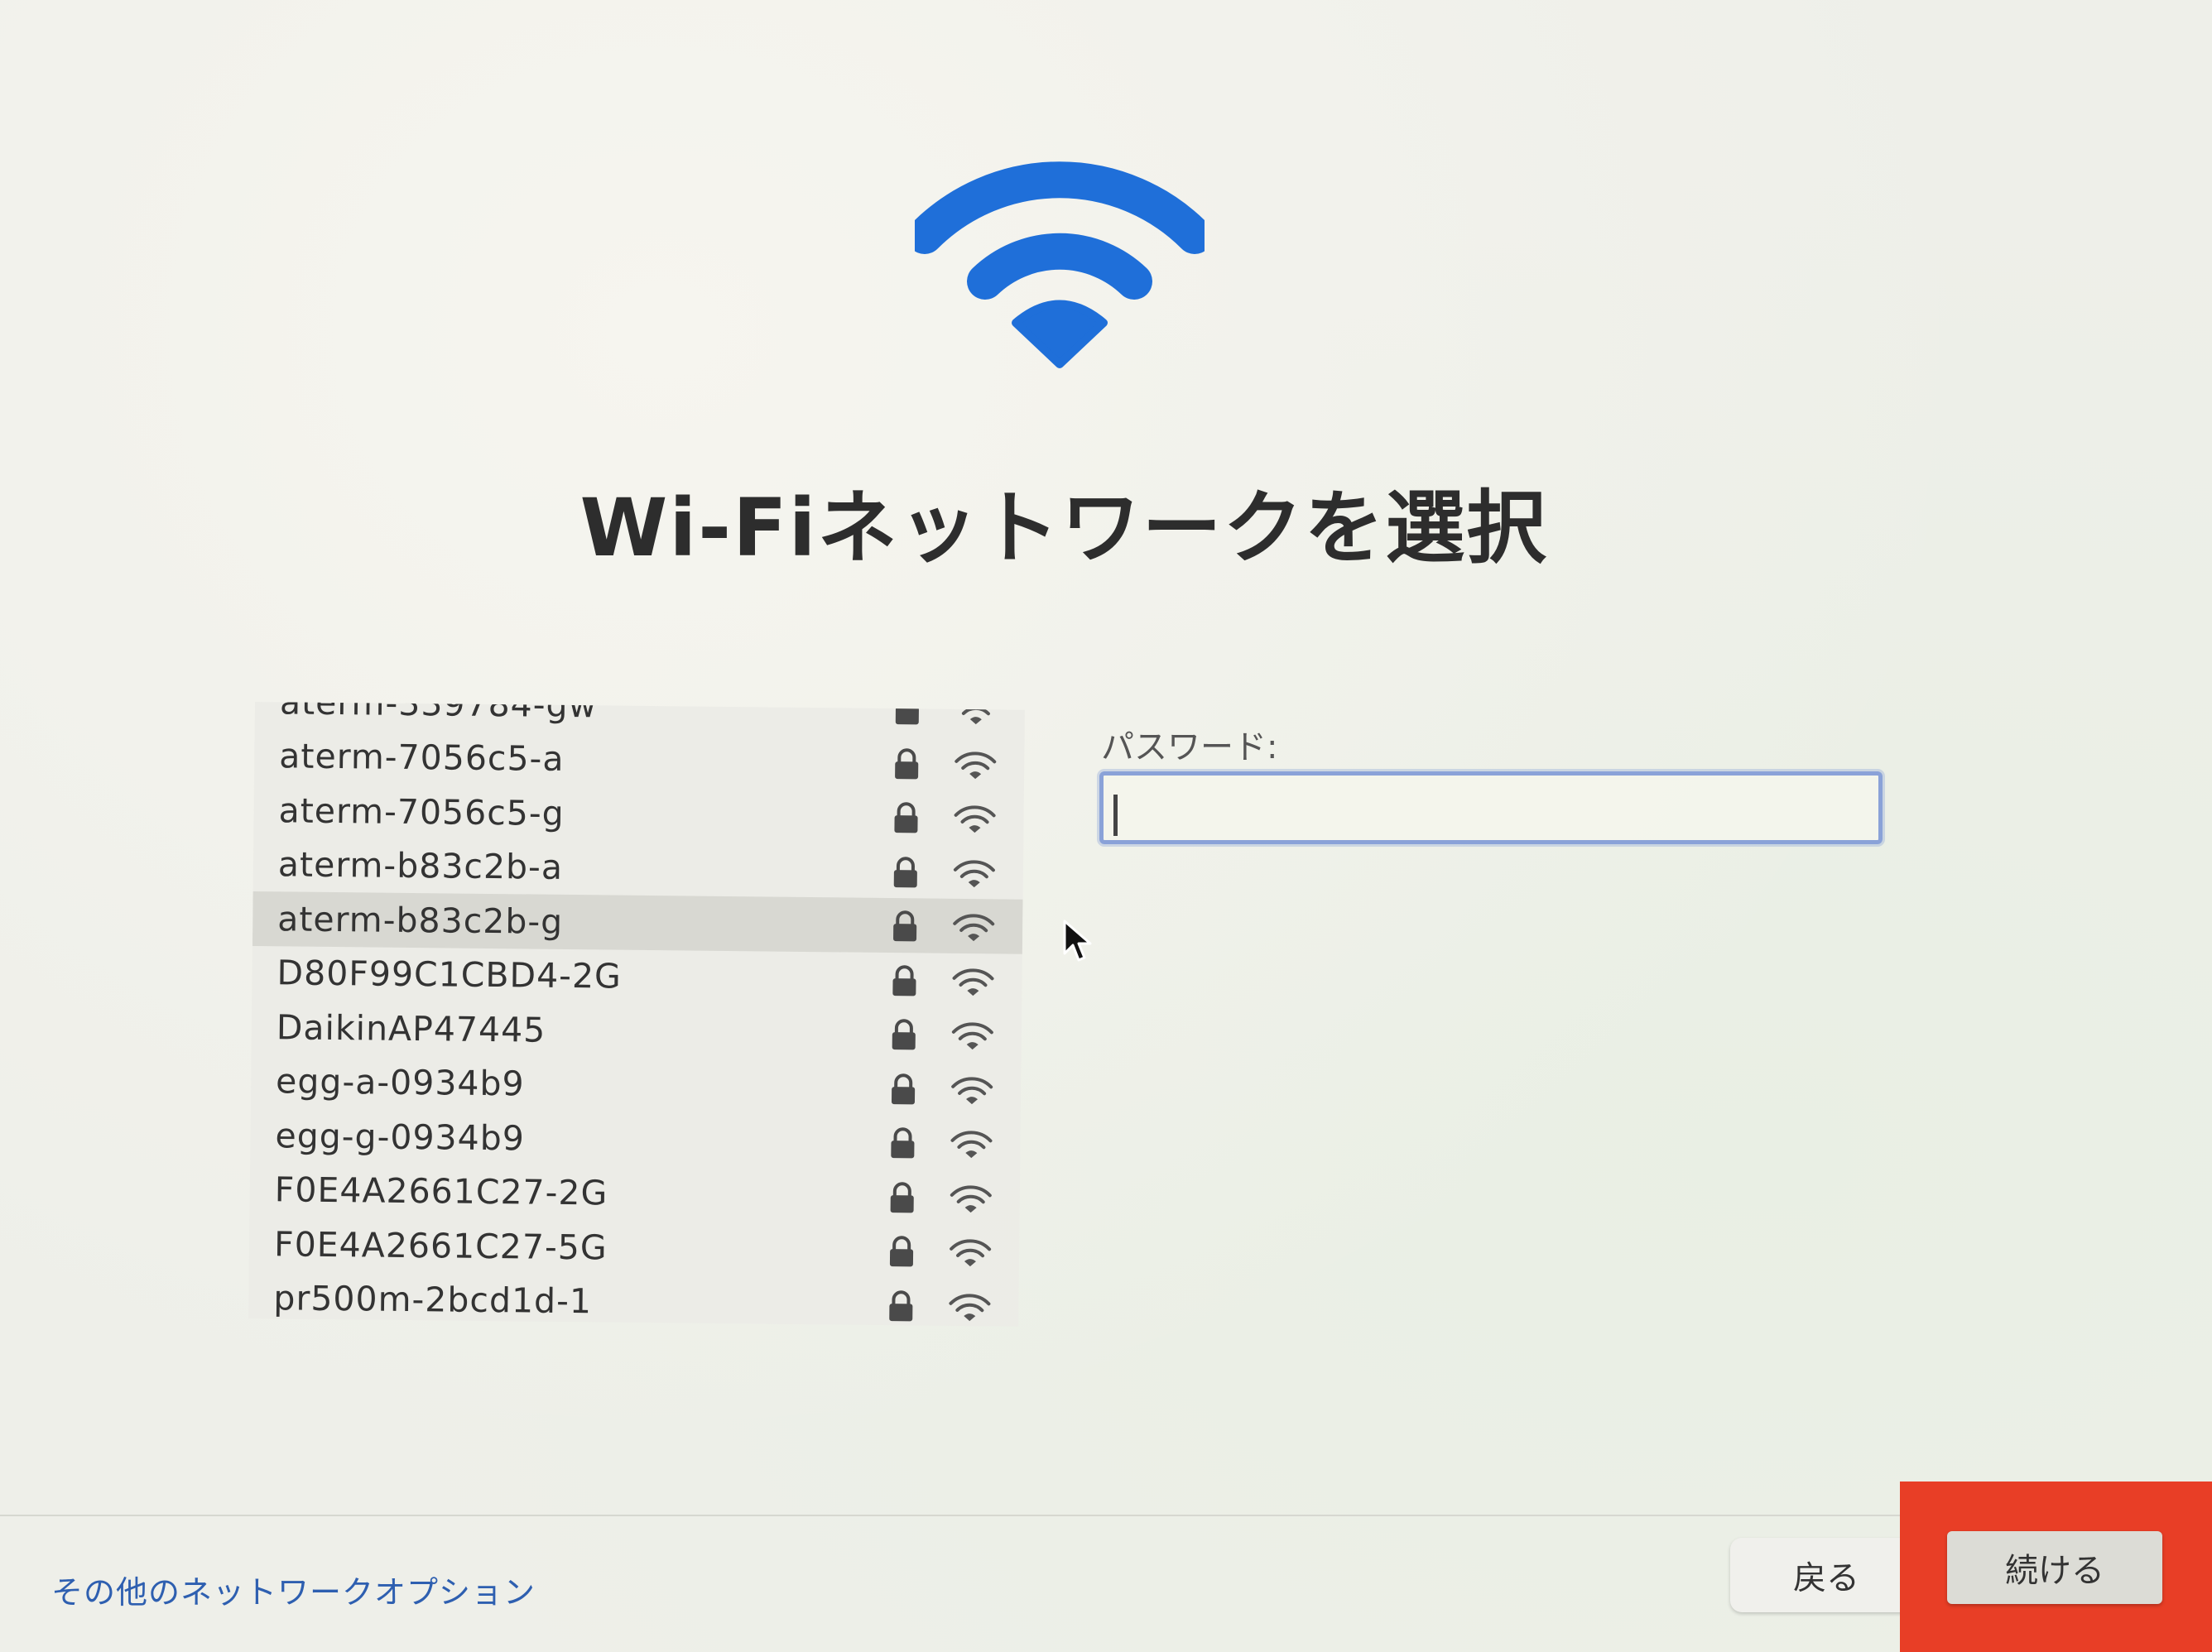  Describe the element at coordinates (441, 1191) in the screenshot. I see `network-name: F0E4A2661C27-2G` at that location.